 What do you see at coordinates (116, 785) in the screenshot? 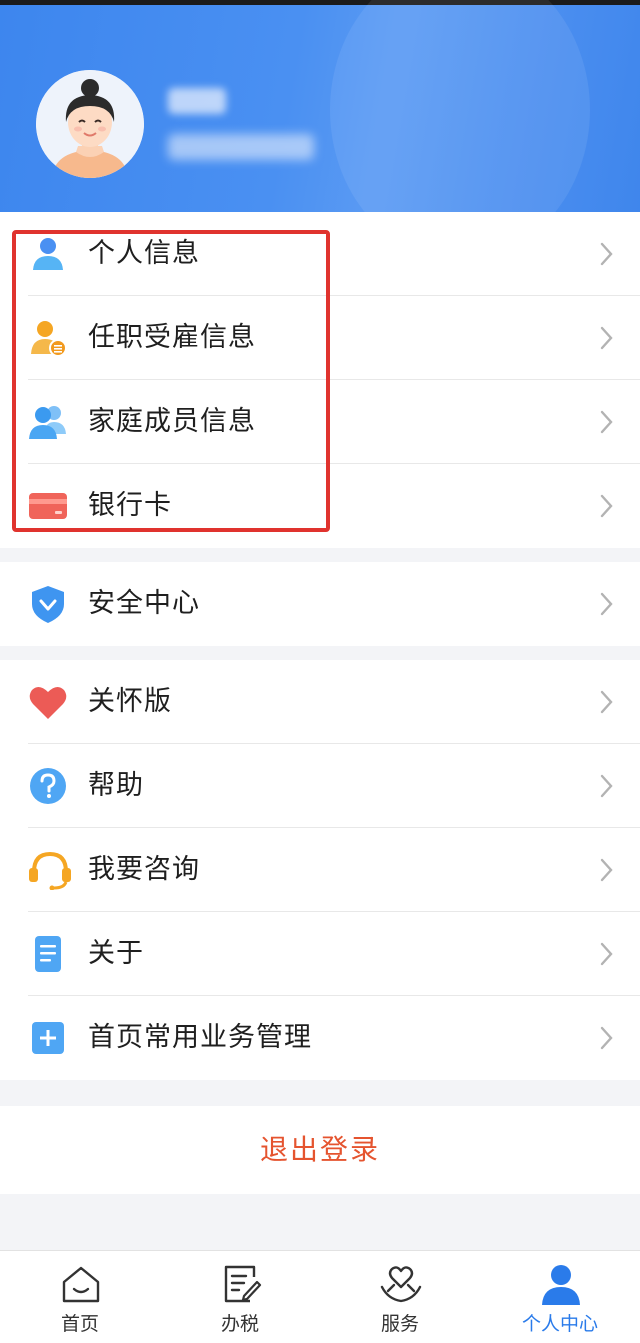
I see `menu-item-label: 帮助` at bounding box center [116, 785].